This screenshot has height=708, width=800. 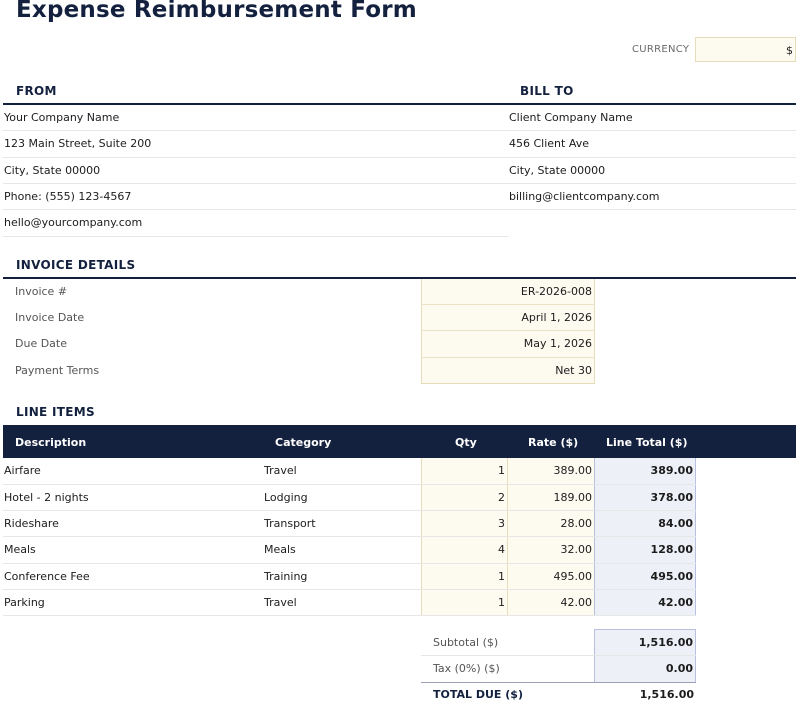 I want to click on table-cell-description: Hotel - 2 nights, so click(x=46, y=497).